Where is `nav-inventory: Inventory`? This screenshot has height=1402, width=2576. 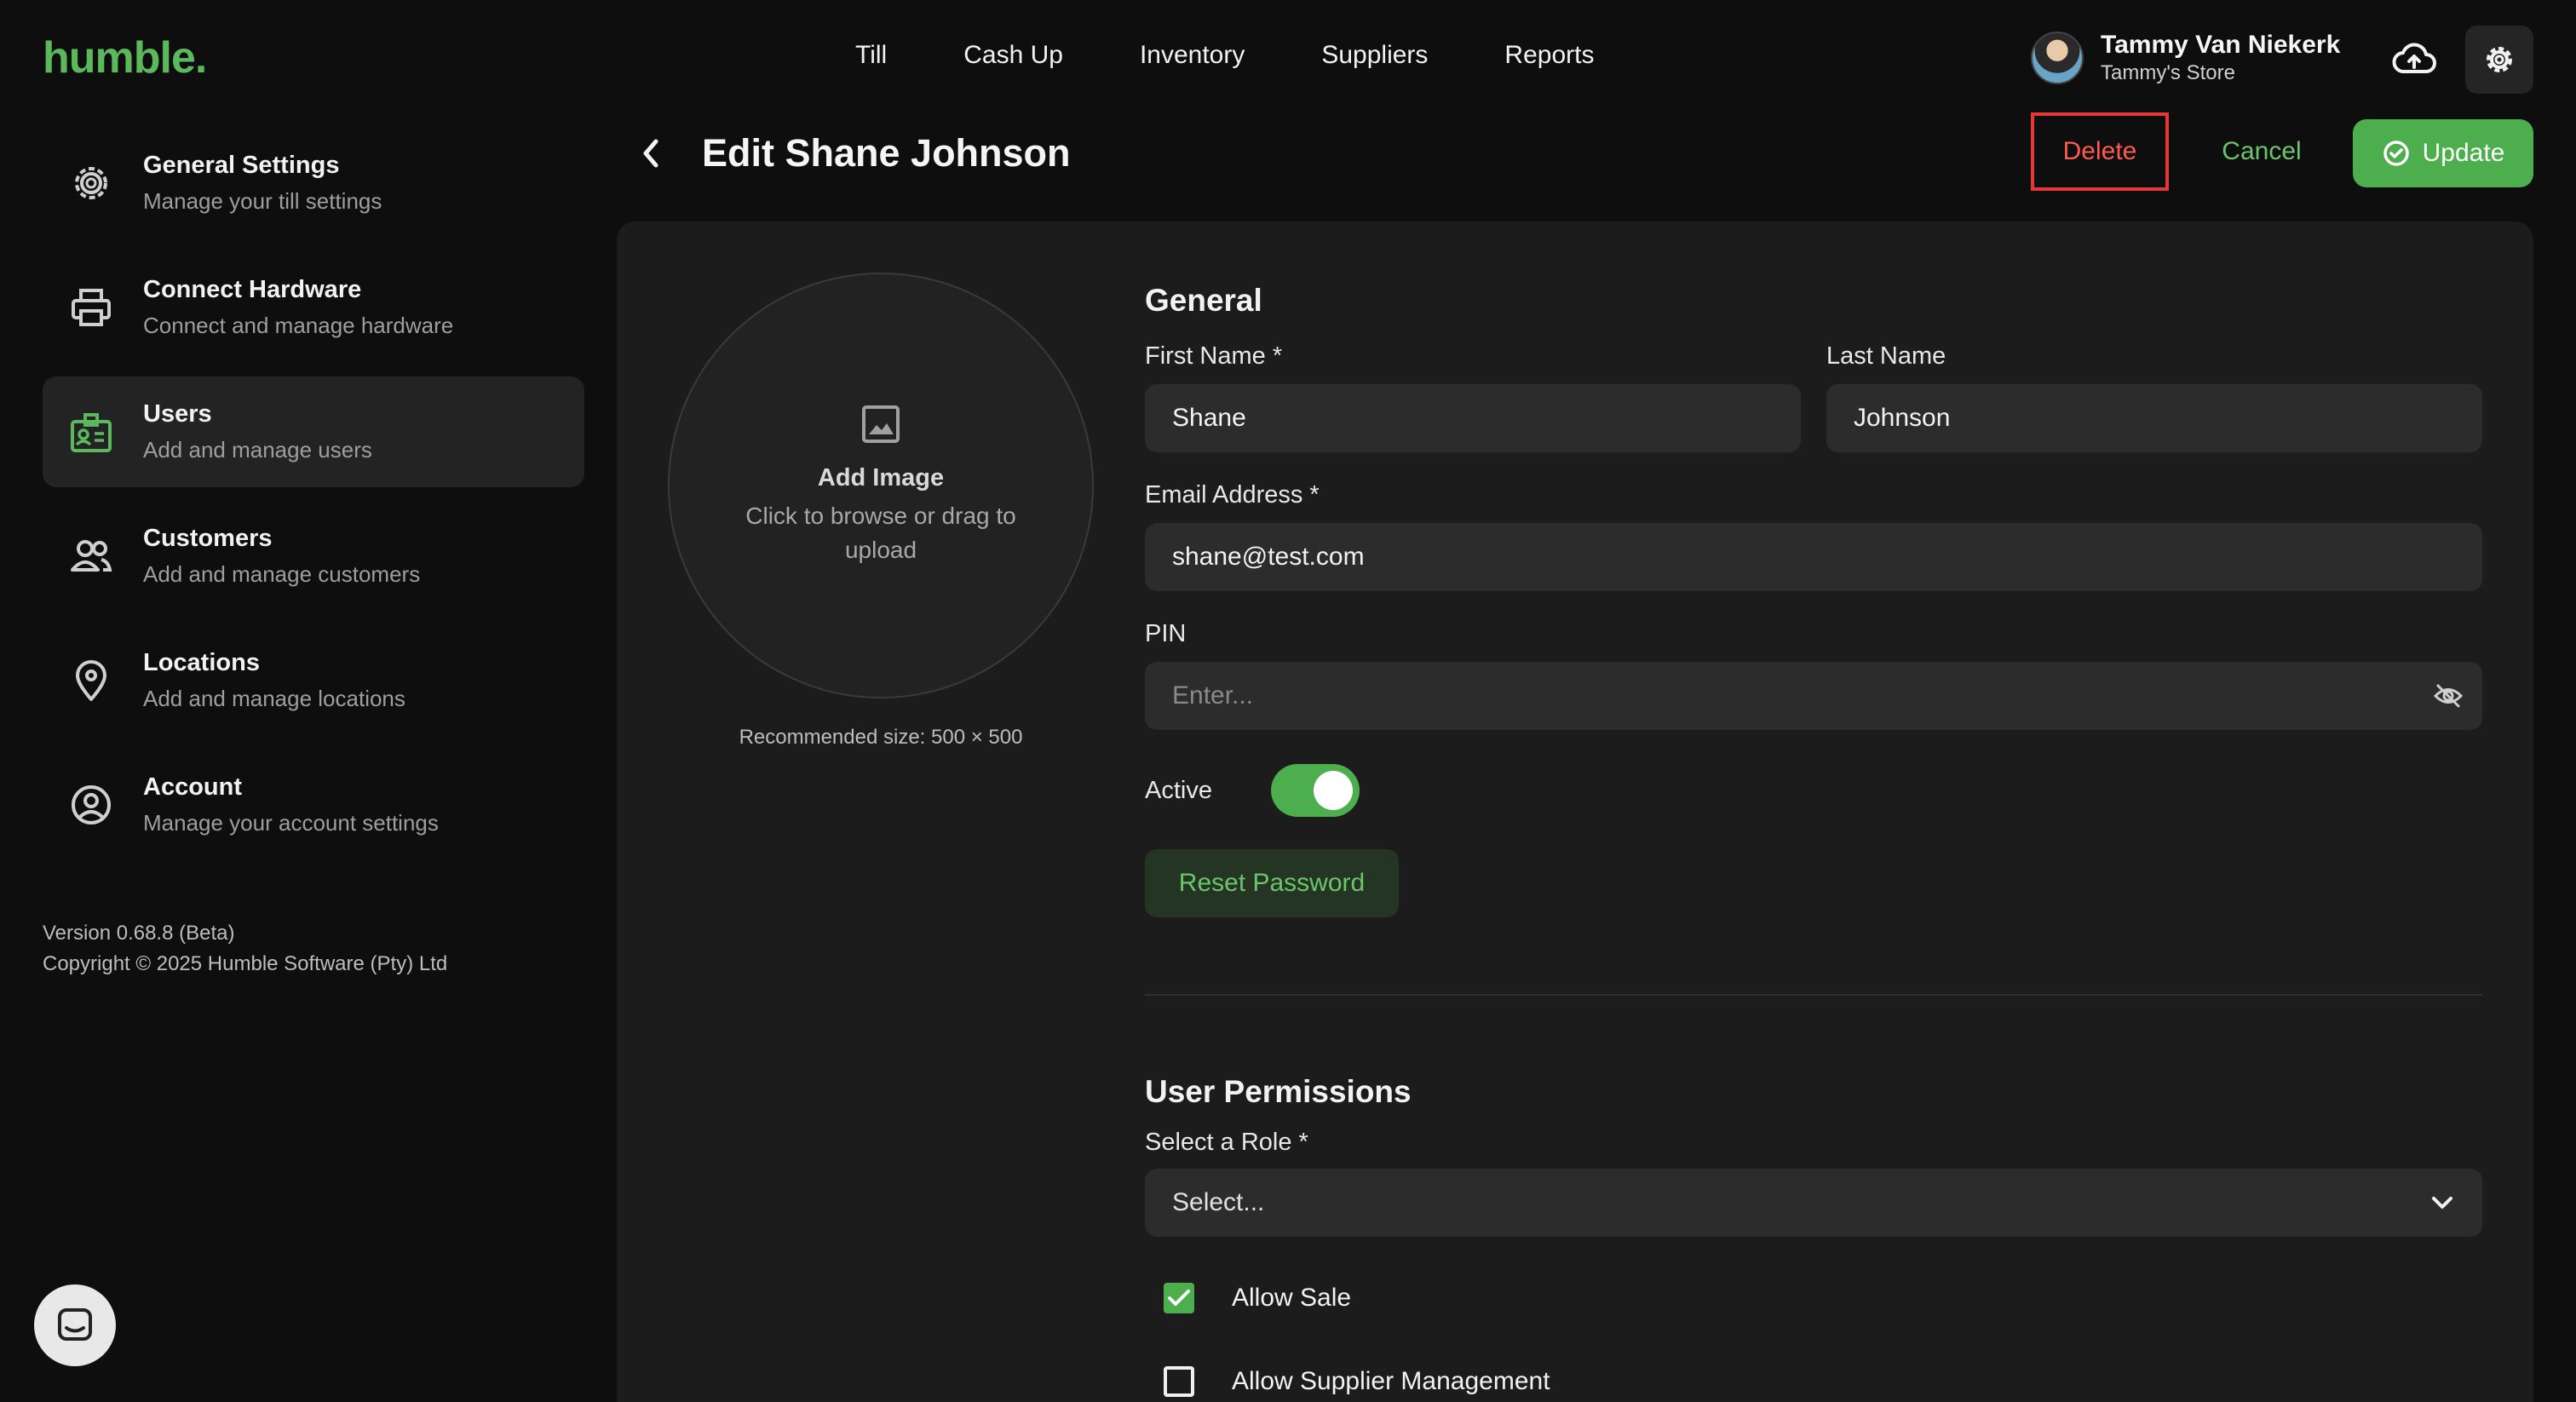
nav-inventory: Inventory is located at coordinates (1193, 55).